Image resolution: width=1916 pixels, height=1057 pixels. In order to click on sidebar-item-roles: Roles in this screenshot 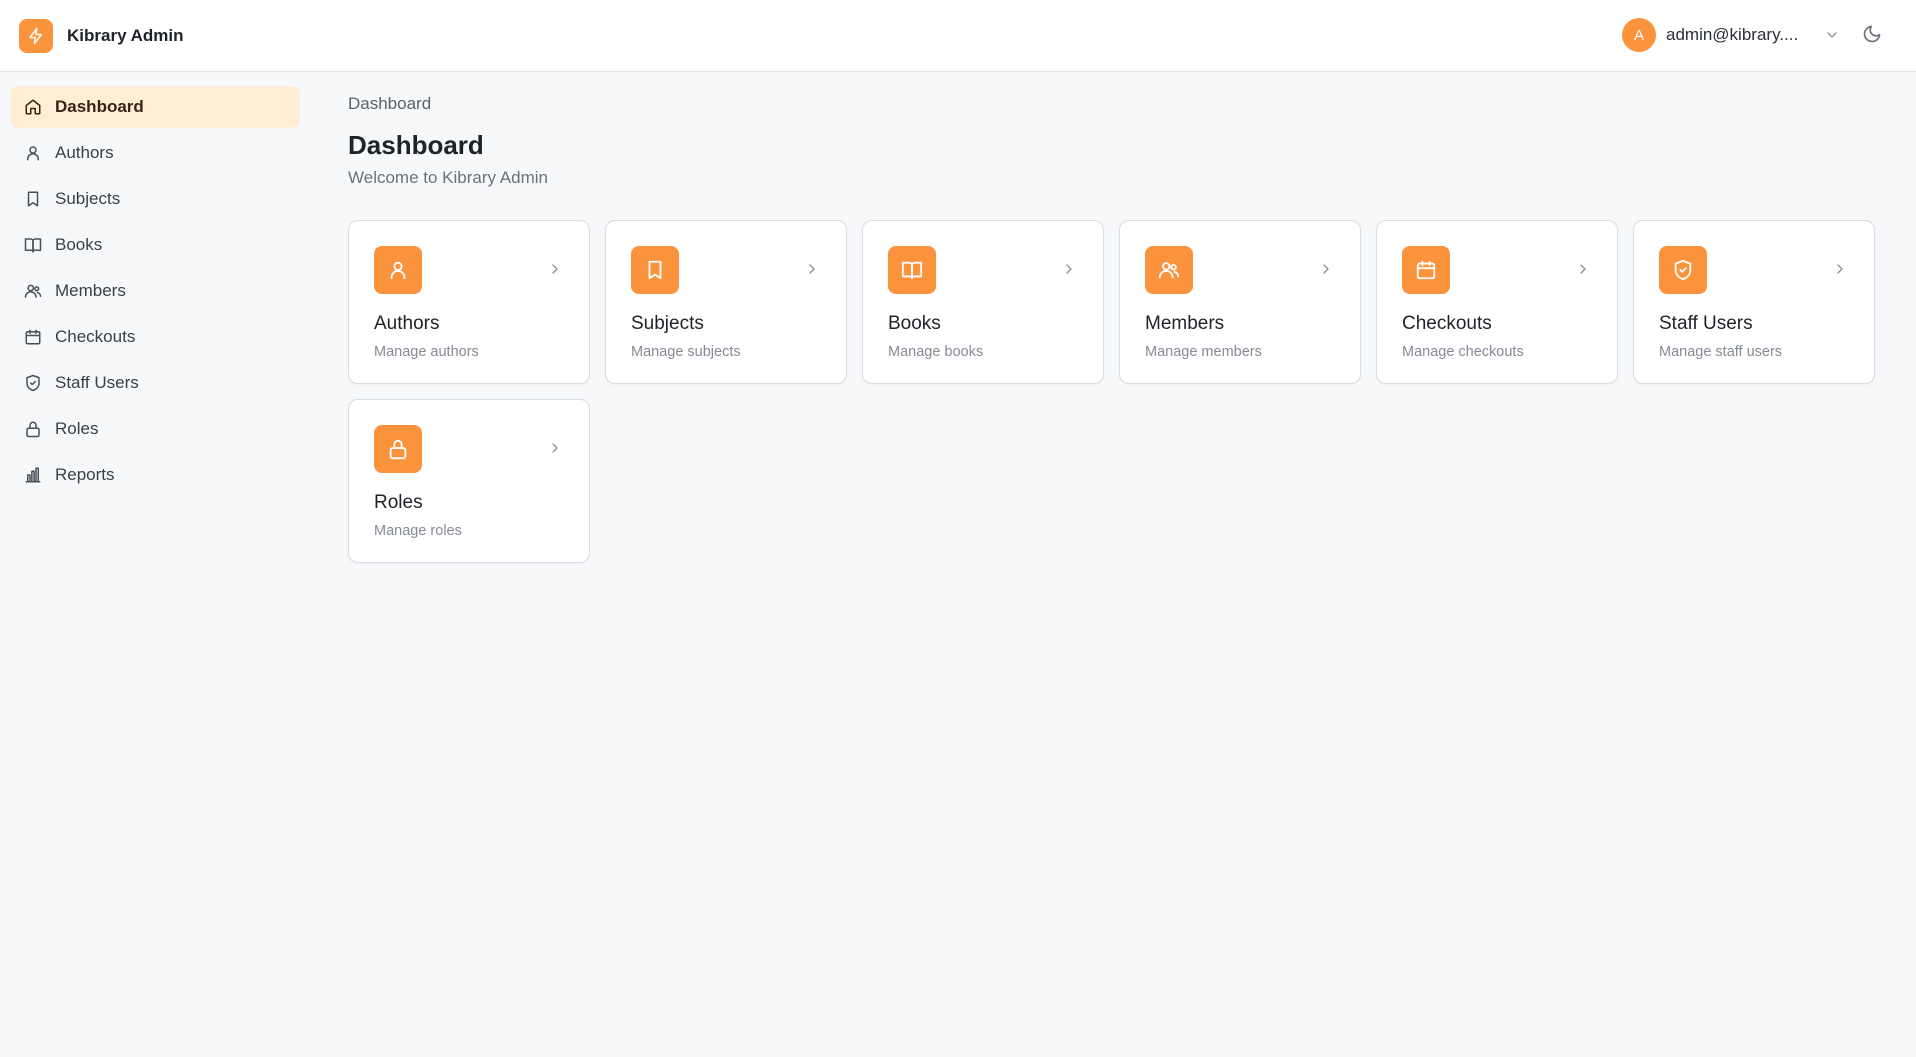, I will do `click(155, 429)`.